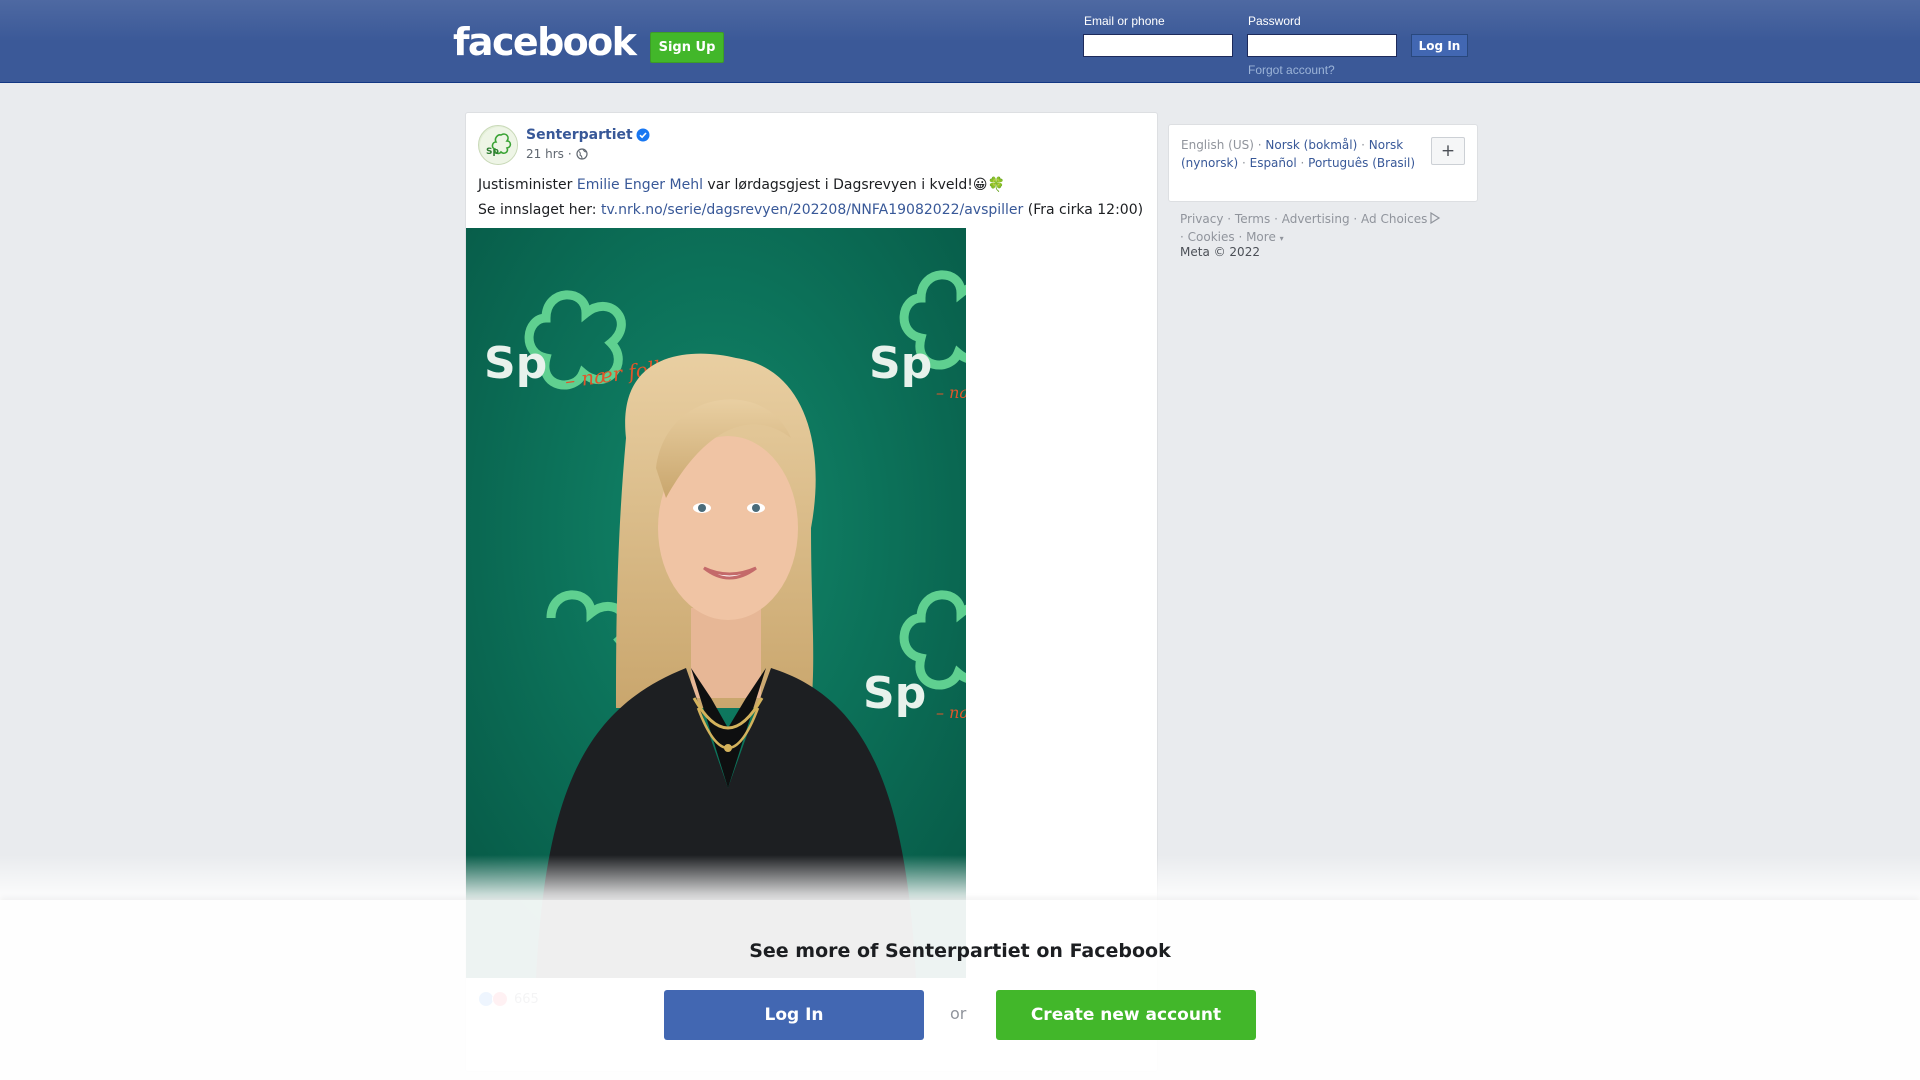 This screenshot has height=1080, width=1920. What do you see at coordinates (1311, 145) in the screenshot?
I see `language-norsk-bokmal: Norsk (bokmål)` at bounding box center [1311, 145].